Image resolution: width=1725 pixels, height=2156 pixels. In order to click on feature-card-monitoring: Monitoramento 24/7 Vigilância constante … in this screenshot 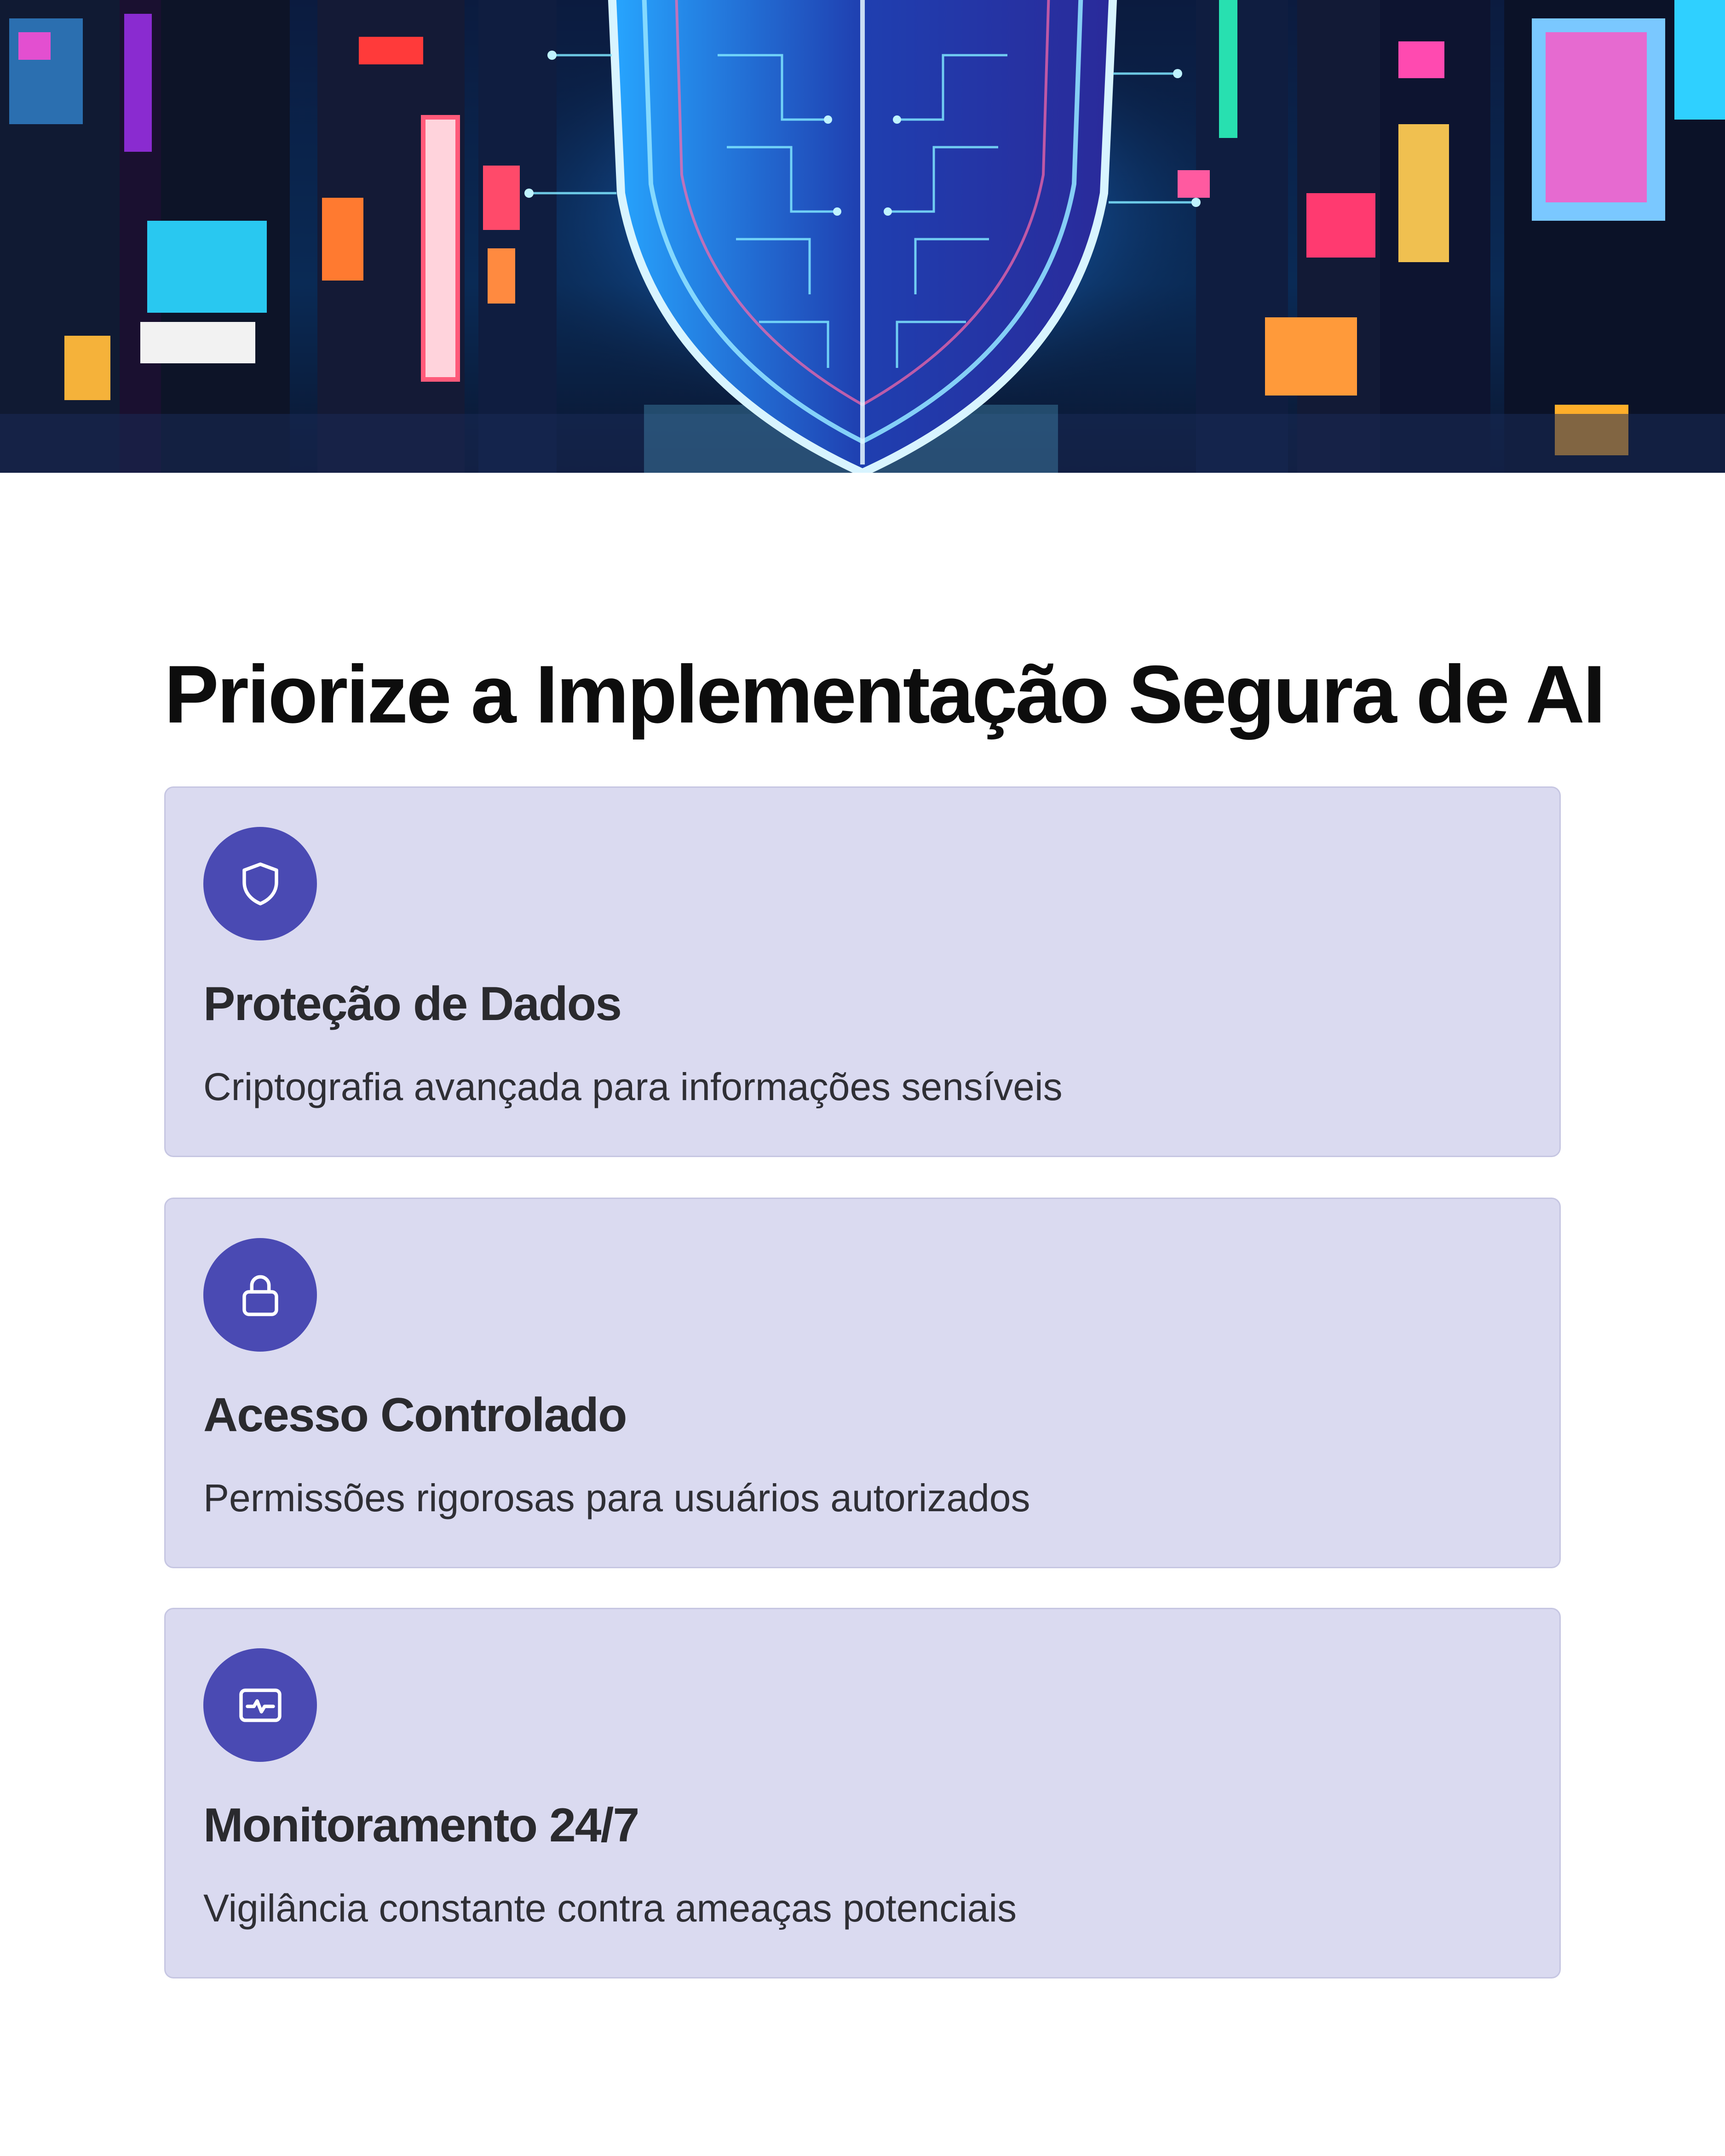, I will do `click(862, 1793)`.